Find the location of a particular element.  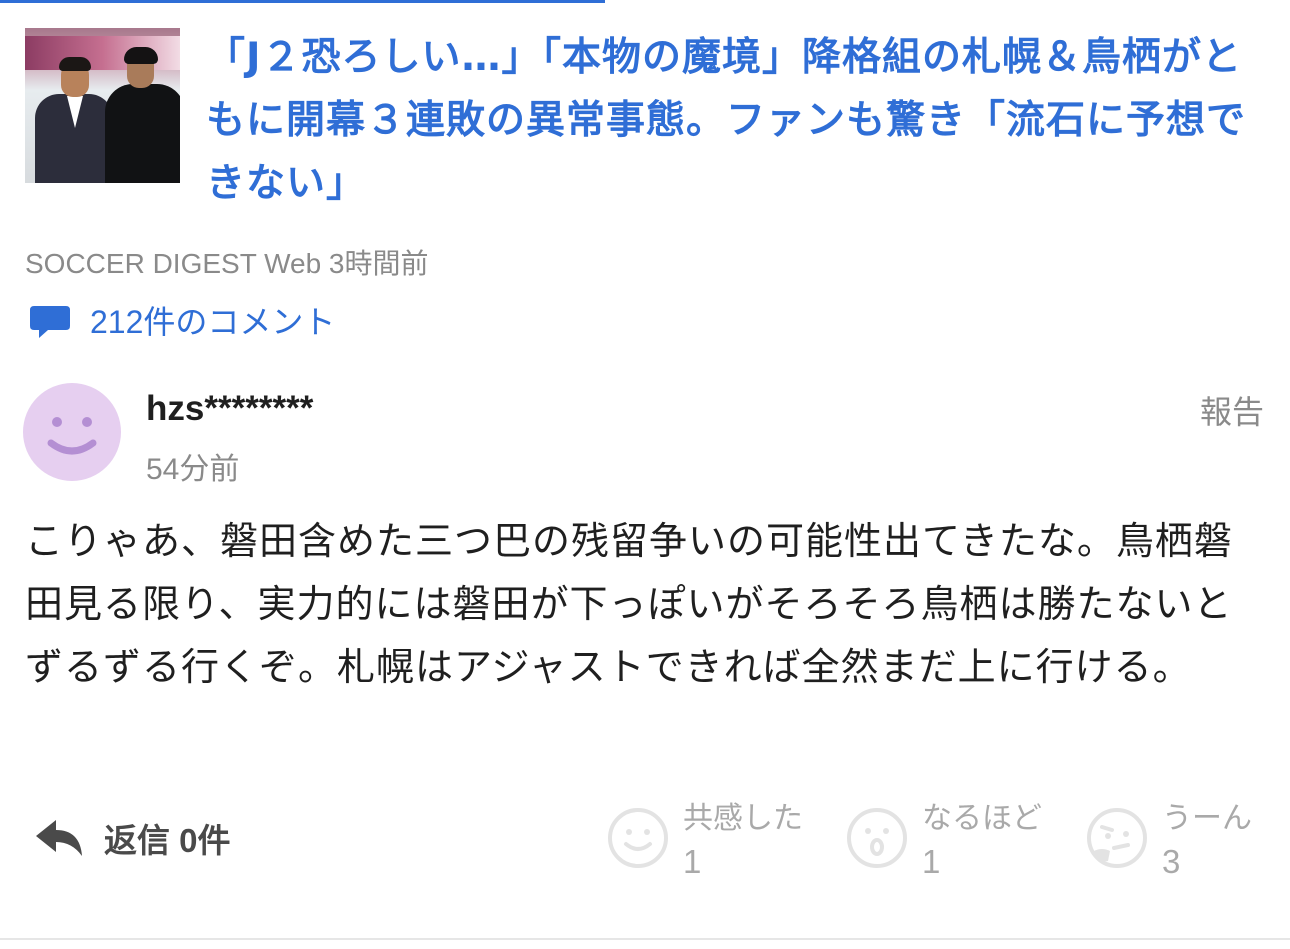

comments-count-link: 212件のコメント is located at coordinates (181, 320).